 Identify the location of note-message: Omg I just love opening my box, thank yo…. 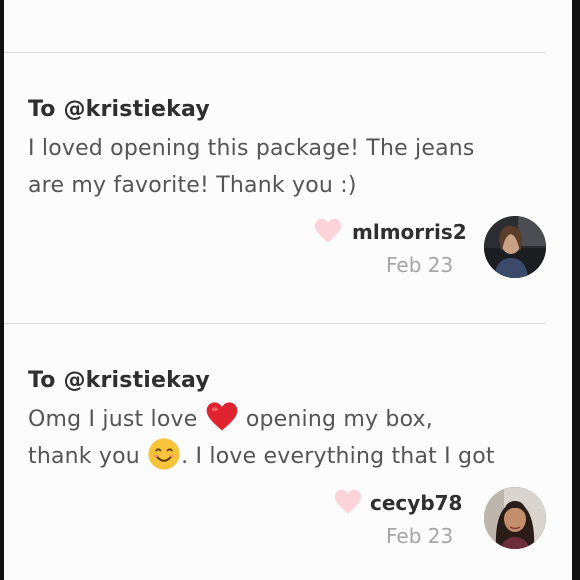
(288, 438).